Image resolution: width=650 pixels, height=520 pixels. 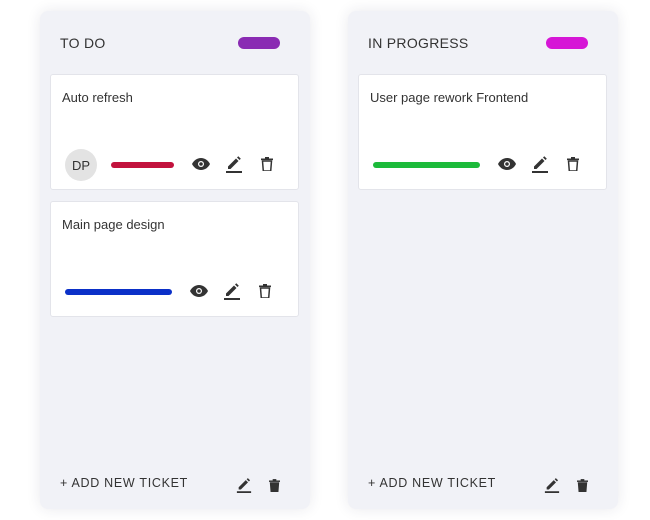 What do you see at coordinates (175, 42) in the screenshot?
I see `column-header: TO DO` at bounding box center [175, 42].